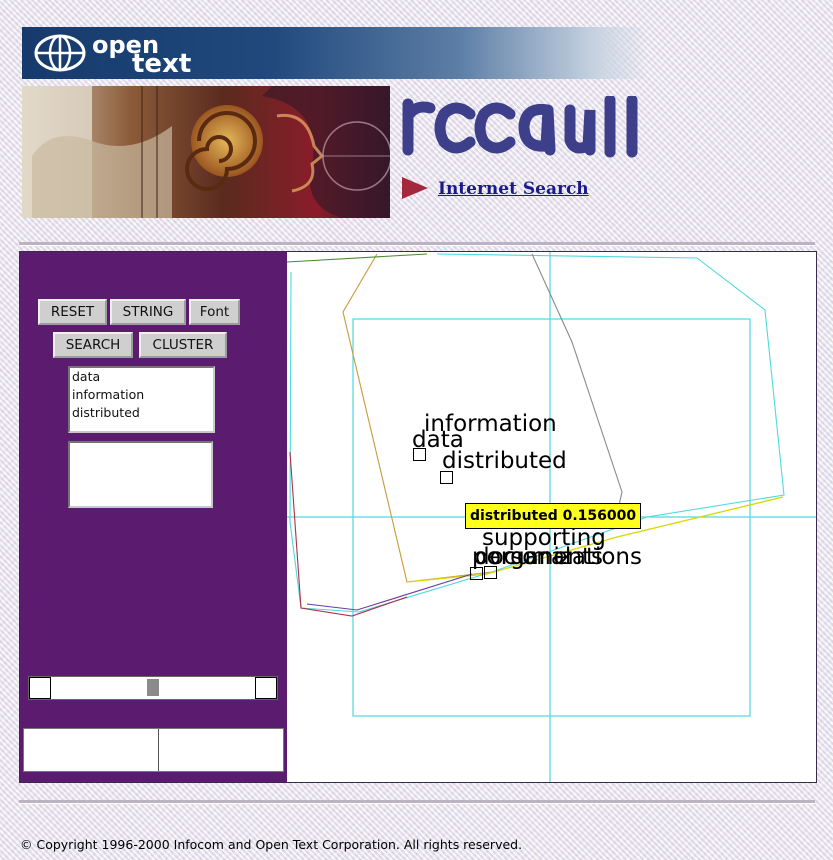 The image size is (833, 860). What do you see at coordinates (72, 312) in the screenshot?
I see `reset-button: RESET` at bounding box center [72, 312].